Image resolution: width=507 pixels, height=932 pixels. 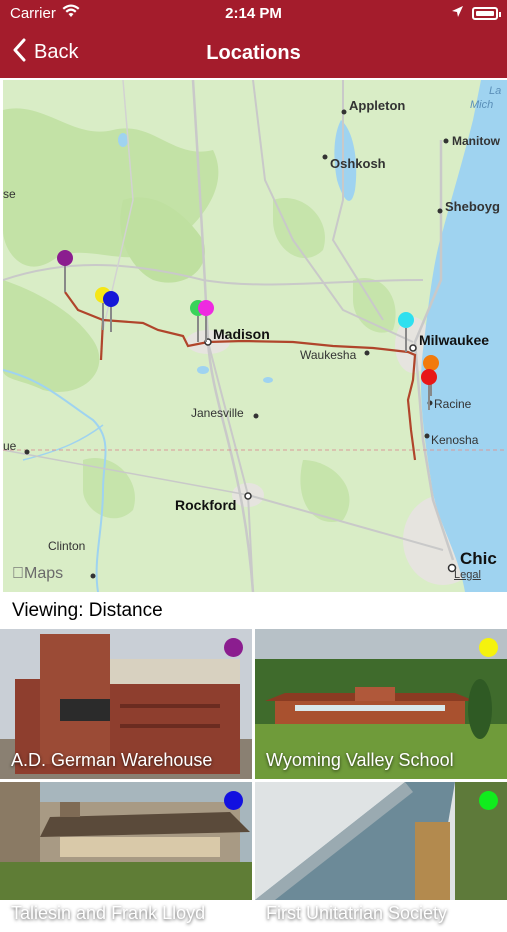 I want to click on location-card-1: Wyoming Valley School, so click(x=381, y=704).